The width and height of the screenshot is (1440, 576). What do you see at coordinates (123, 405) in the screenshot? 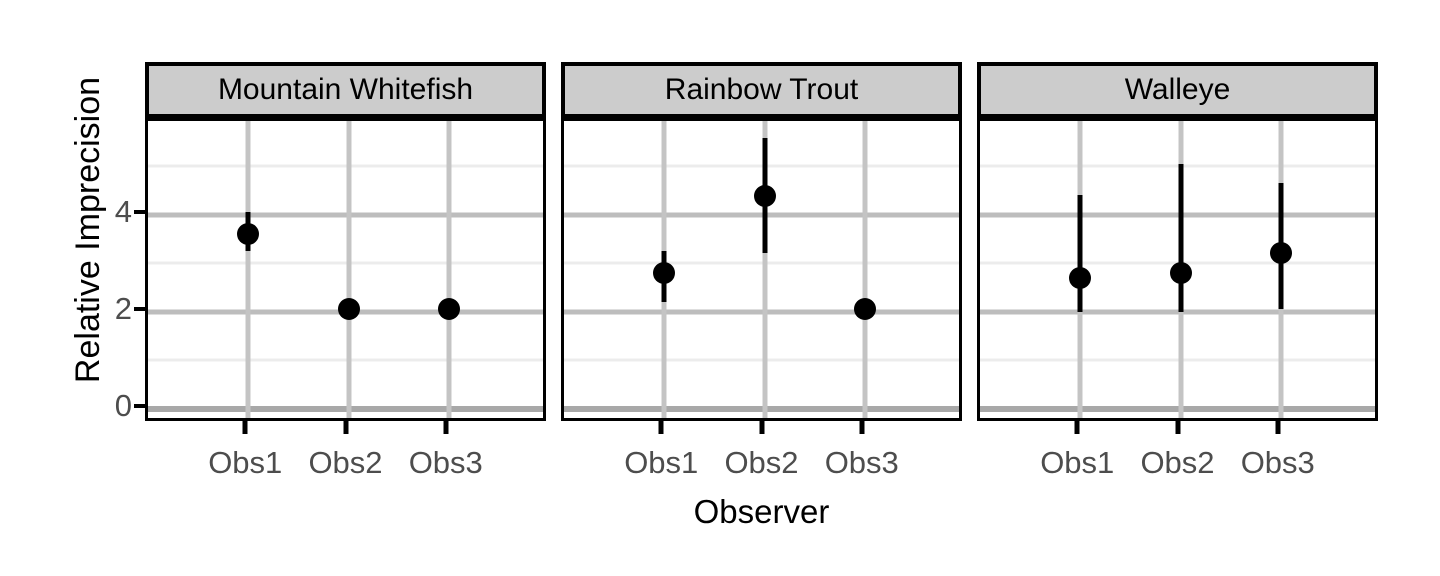
I see `y-tick-label: 0` at bounding box center [123, 405].